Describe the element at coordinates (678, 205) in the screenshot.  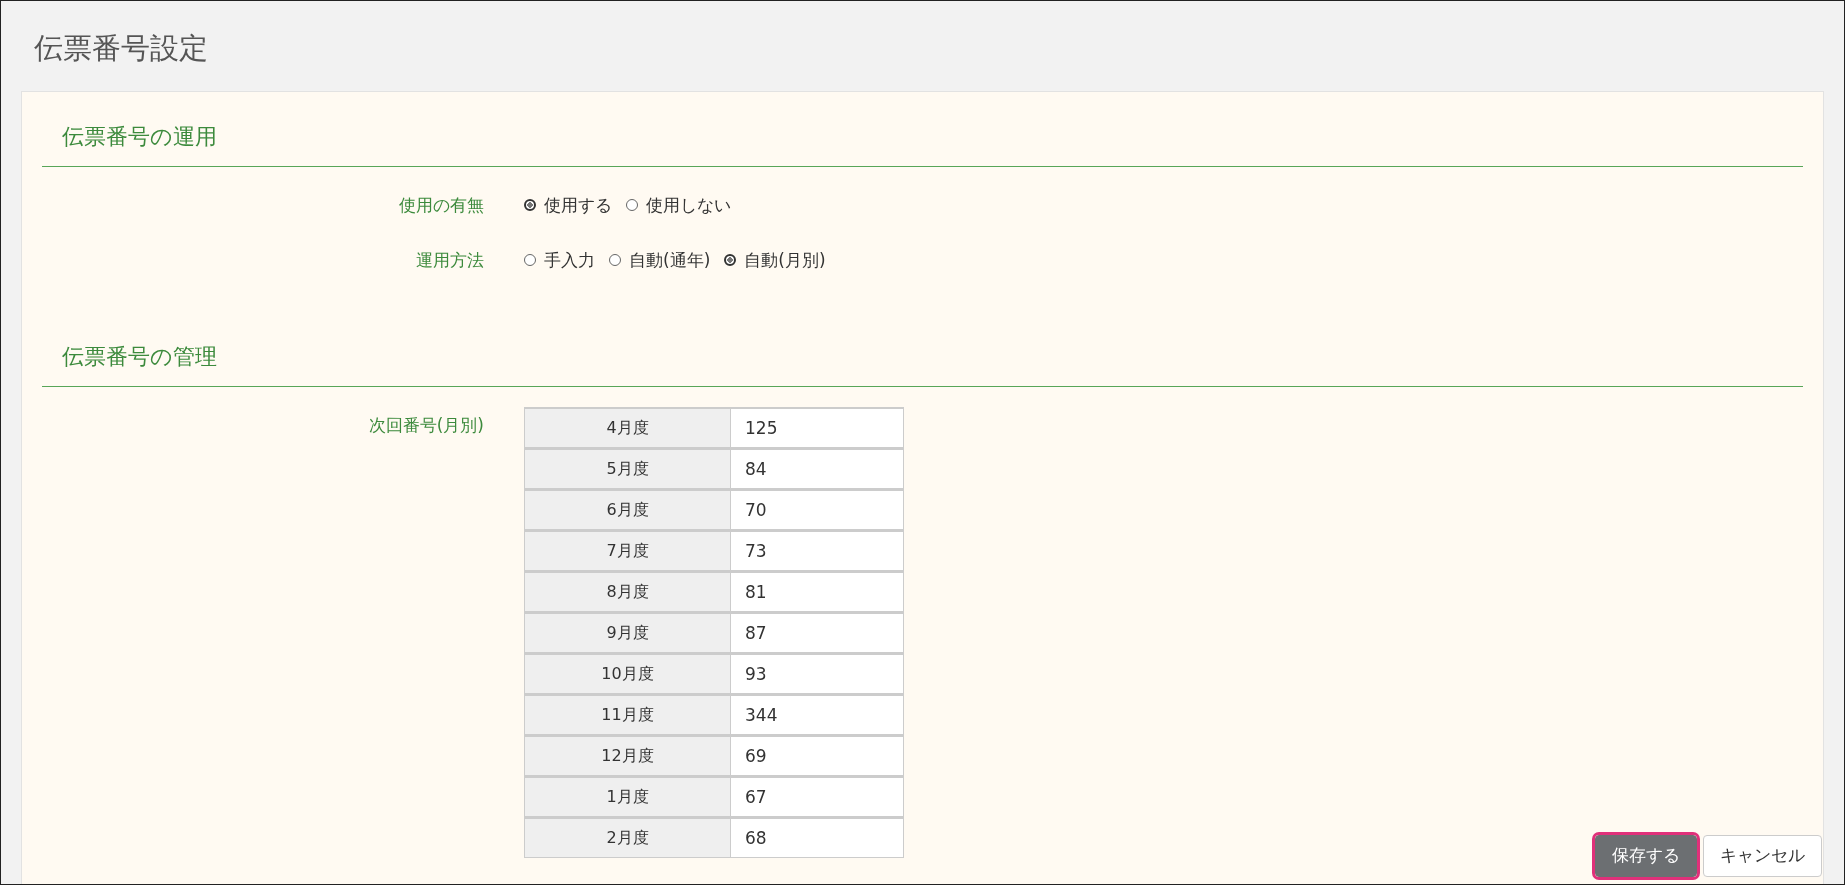
I see `radio-option: 使用しない` at that location.